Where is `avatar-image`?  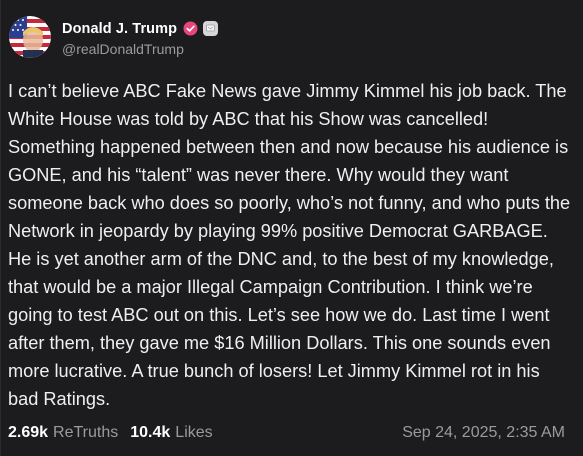 avatar-image is located at coordinates (30, 37).